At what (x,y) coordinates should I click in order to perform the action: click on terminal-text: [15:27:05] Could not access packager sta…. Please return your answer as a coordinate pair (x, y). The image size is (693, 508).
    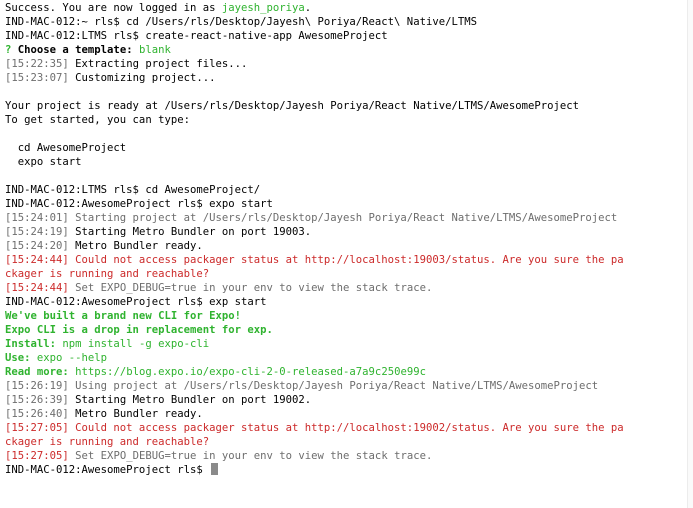
    Looking at the image, I should click on (314, 428).